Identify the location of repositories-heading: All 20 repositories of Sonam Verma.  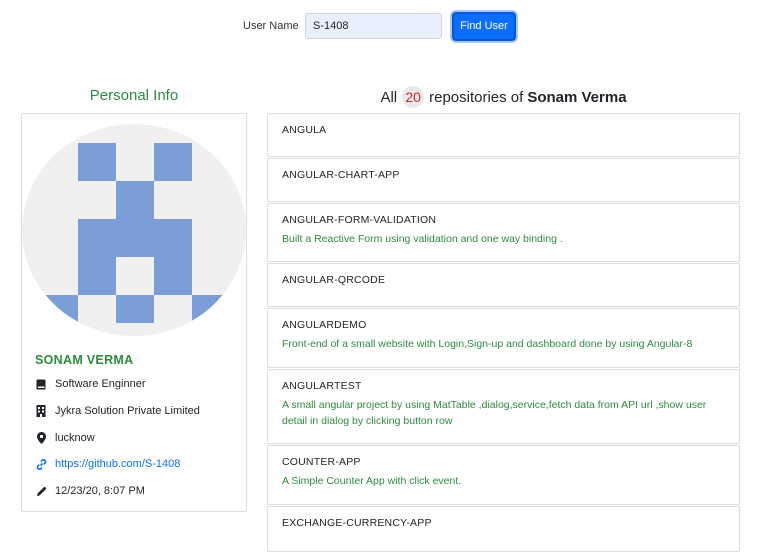
(503, 97).